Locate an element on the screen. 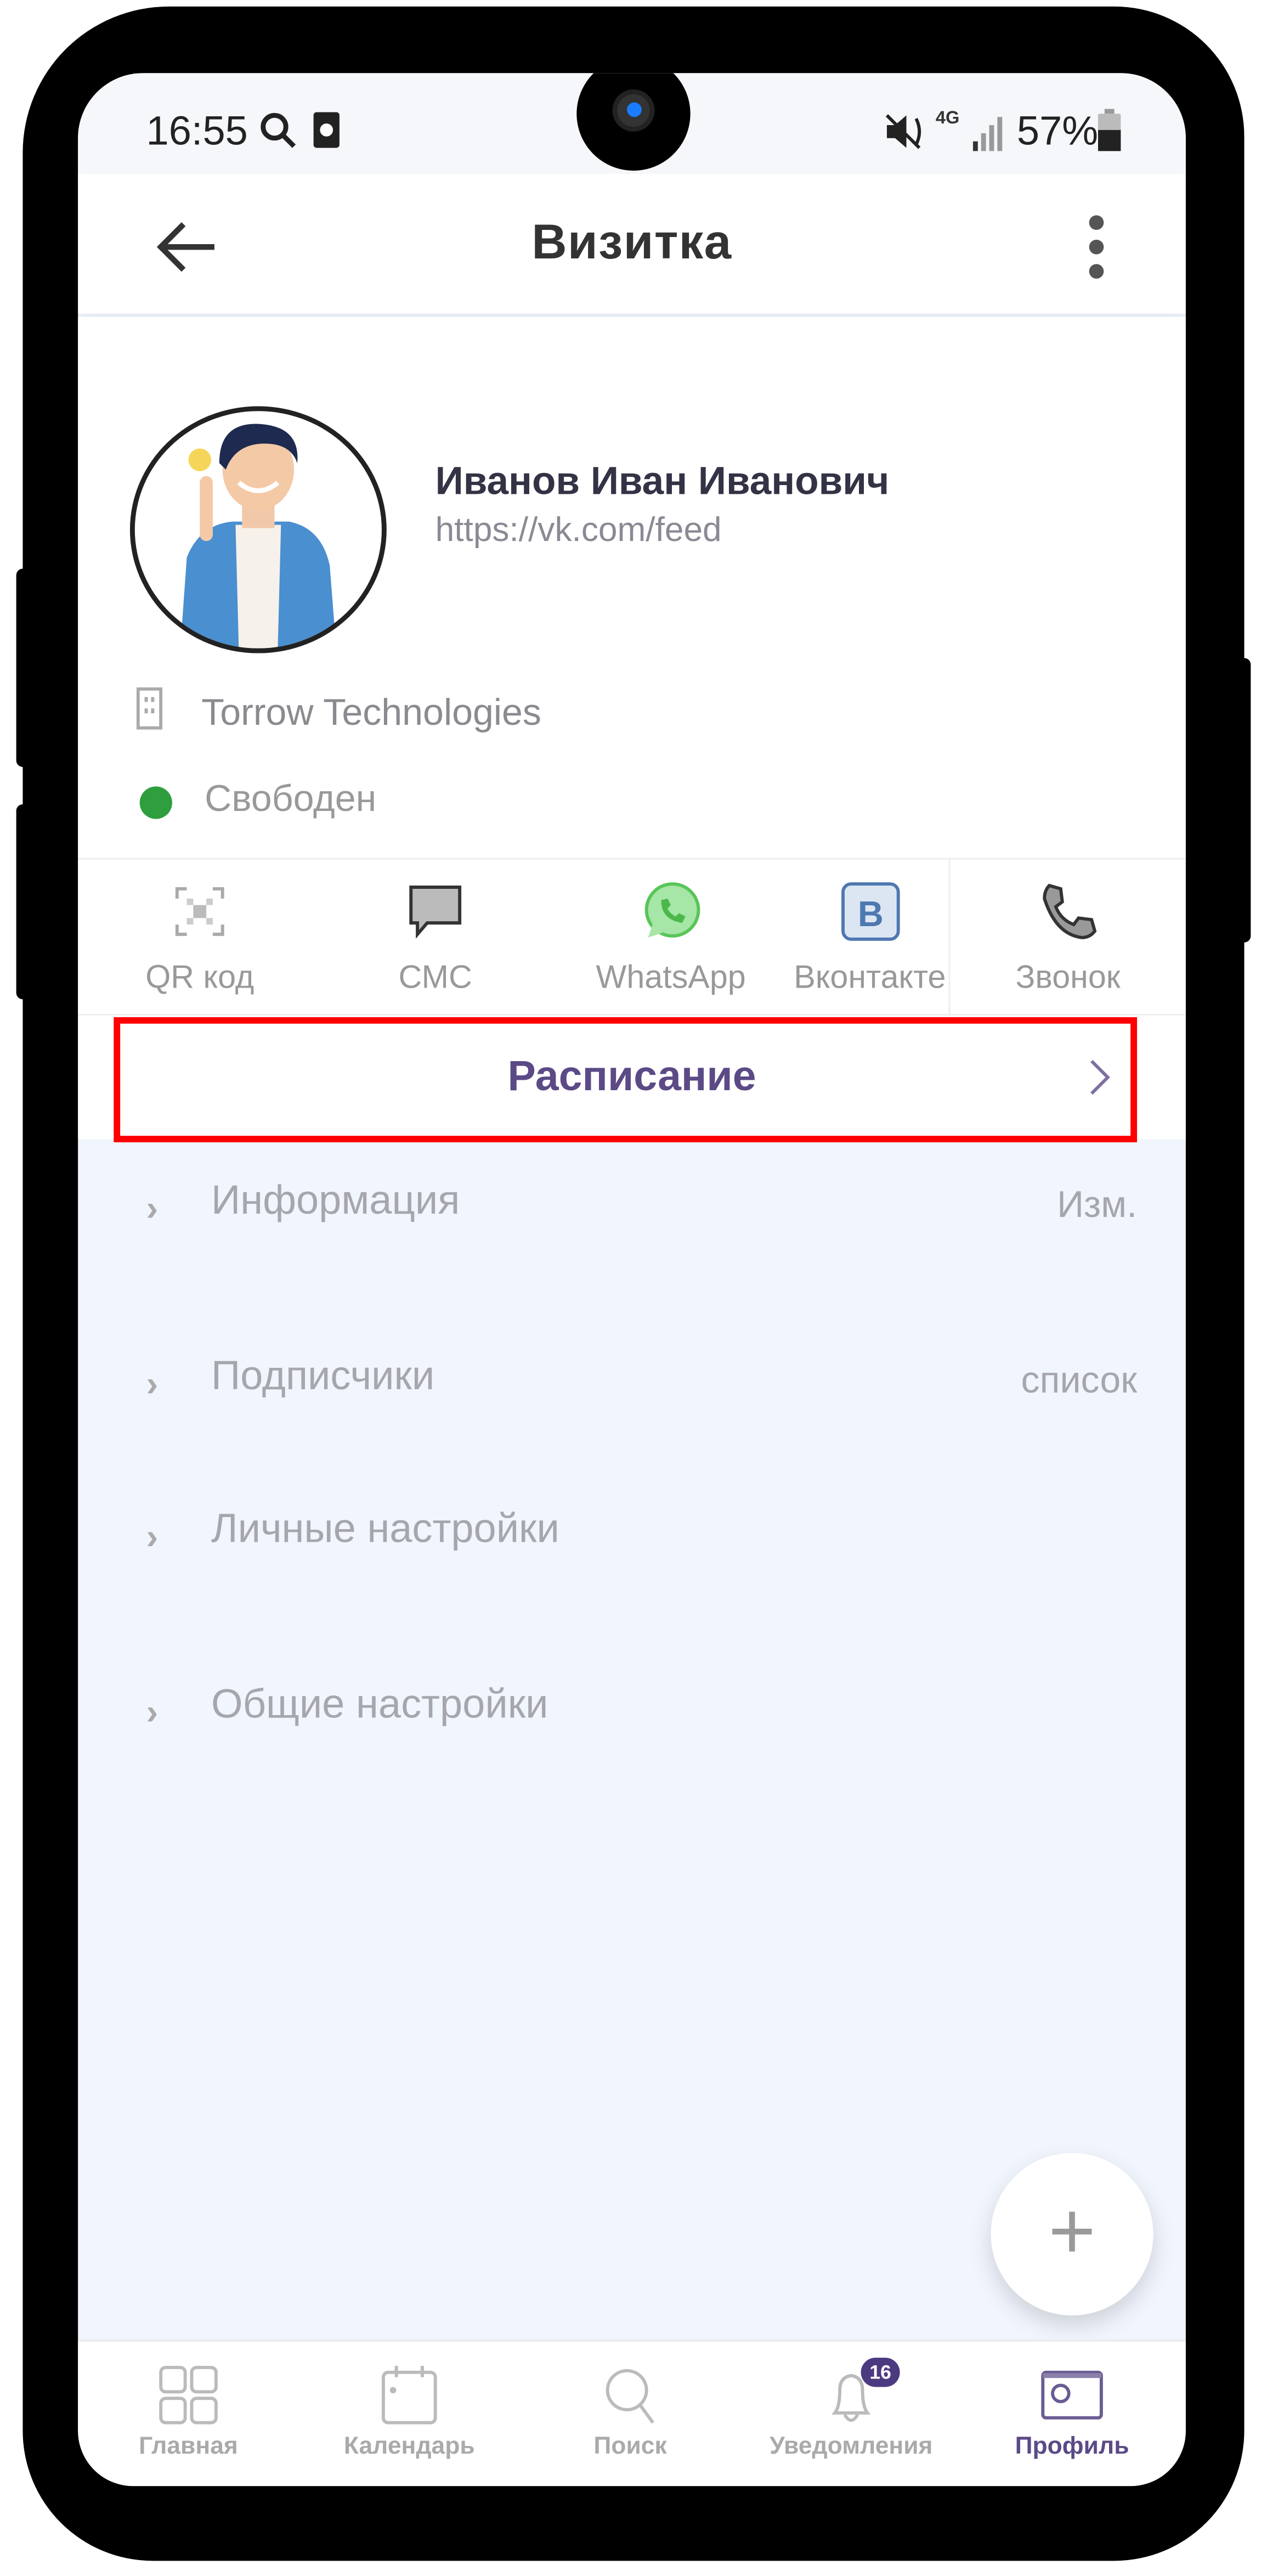 This screenshot has height=2576, width=1267. power-button is located at coordinates (1244, 801).